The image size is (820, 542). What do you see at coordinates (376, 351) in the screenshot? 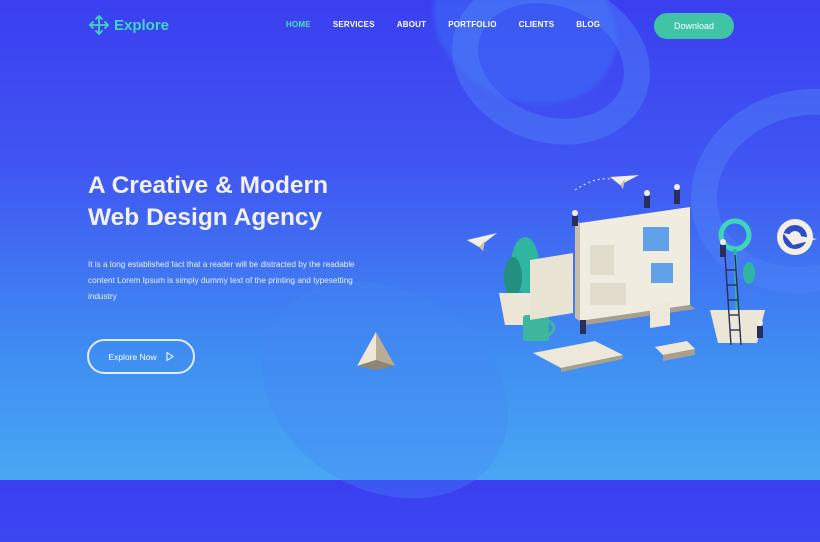
I see `triangle-icon` at bounding box center [376, 351].